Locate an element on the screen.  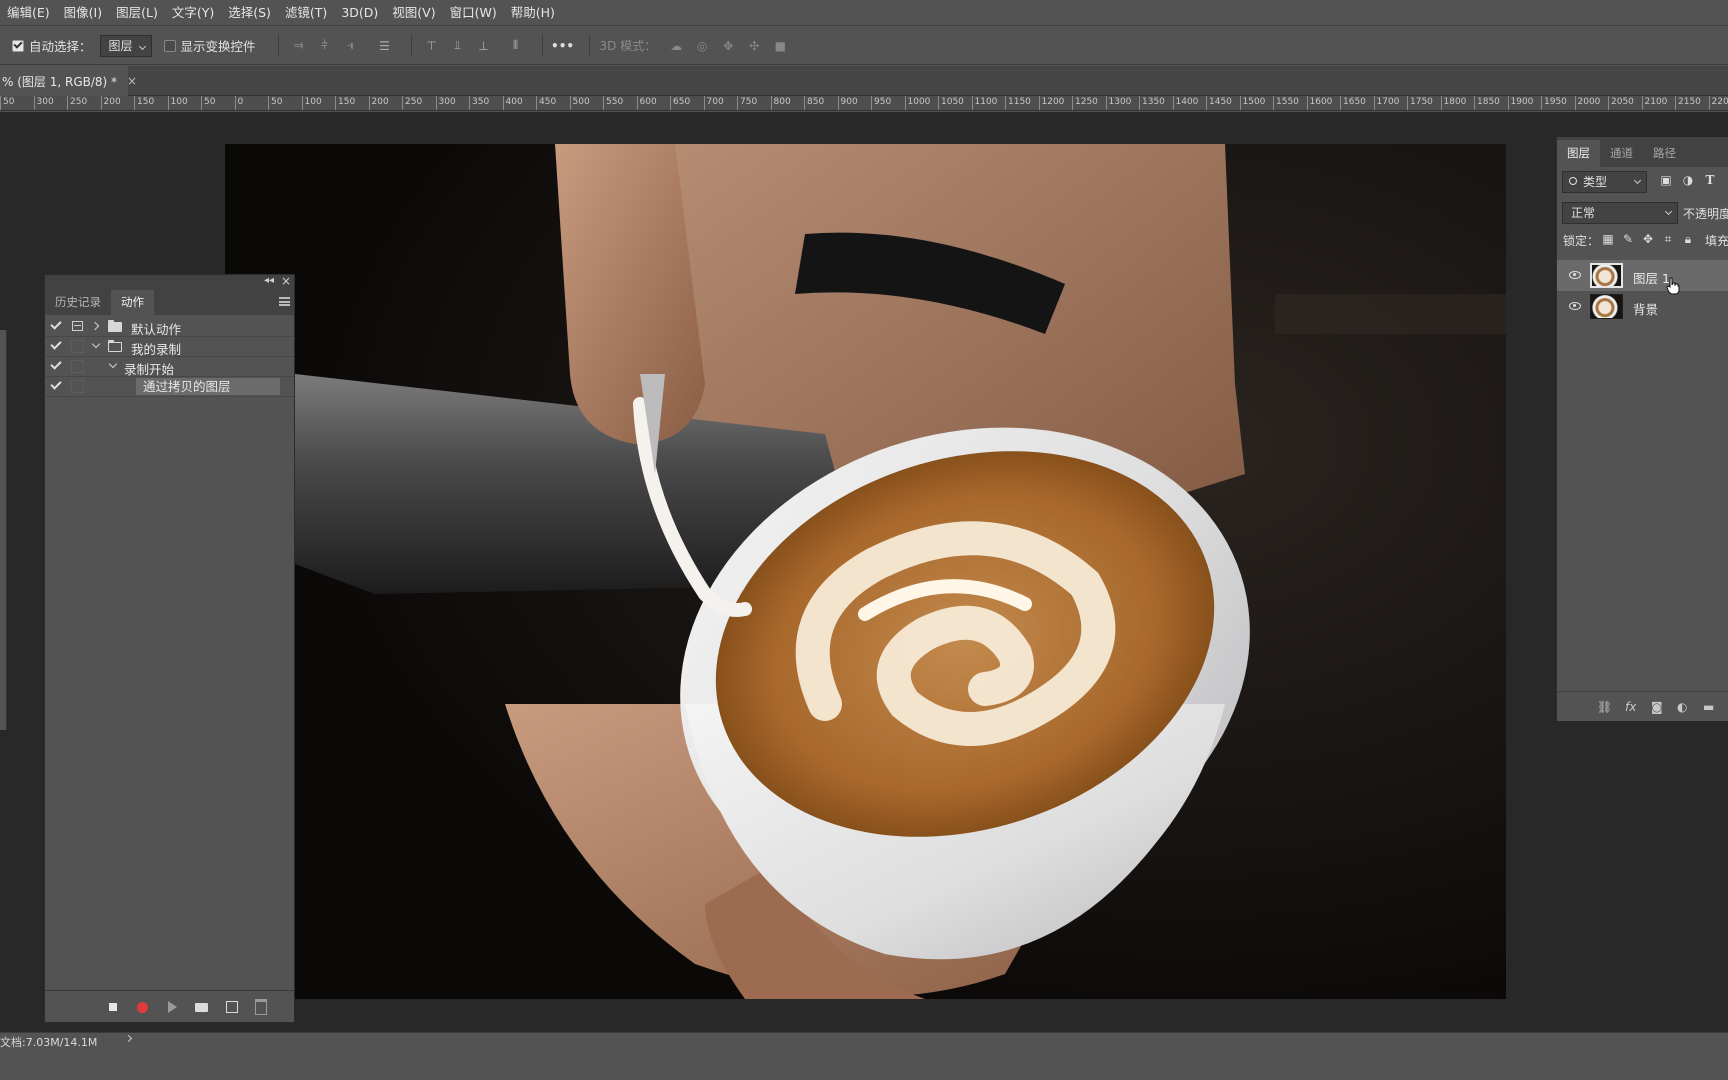
ruler-tick-label: 2050 is located at coordinates (1621, 103).